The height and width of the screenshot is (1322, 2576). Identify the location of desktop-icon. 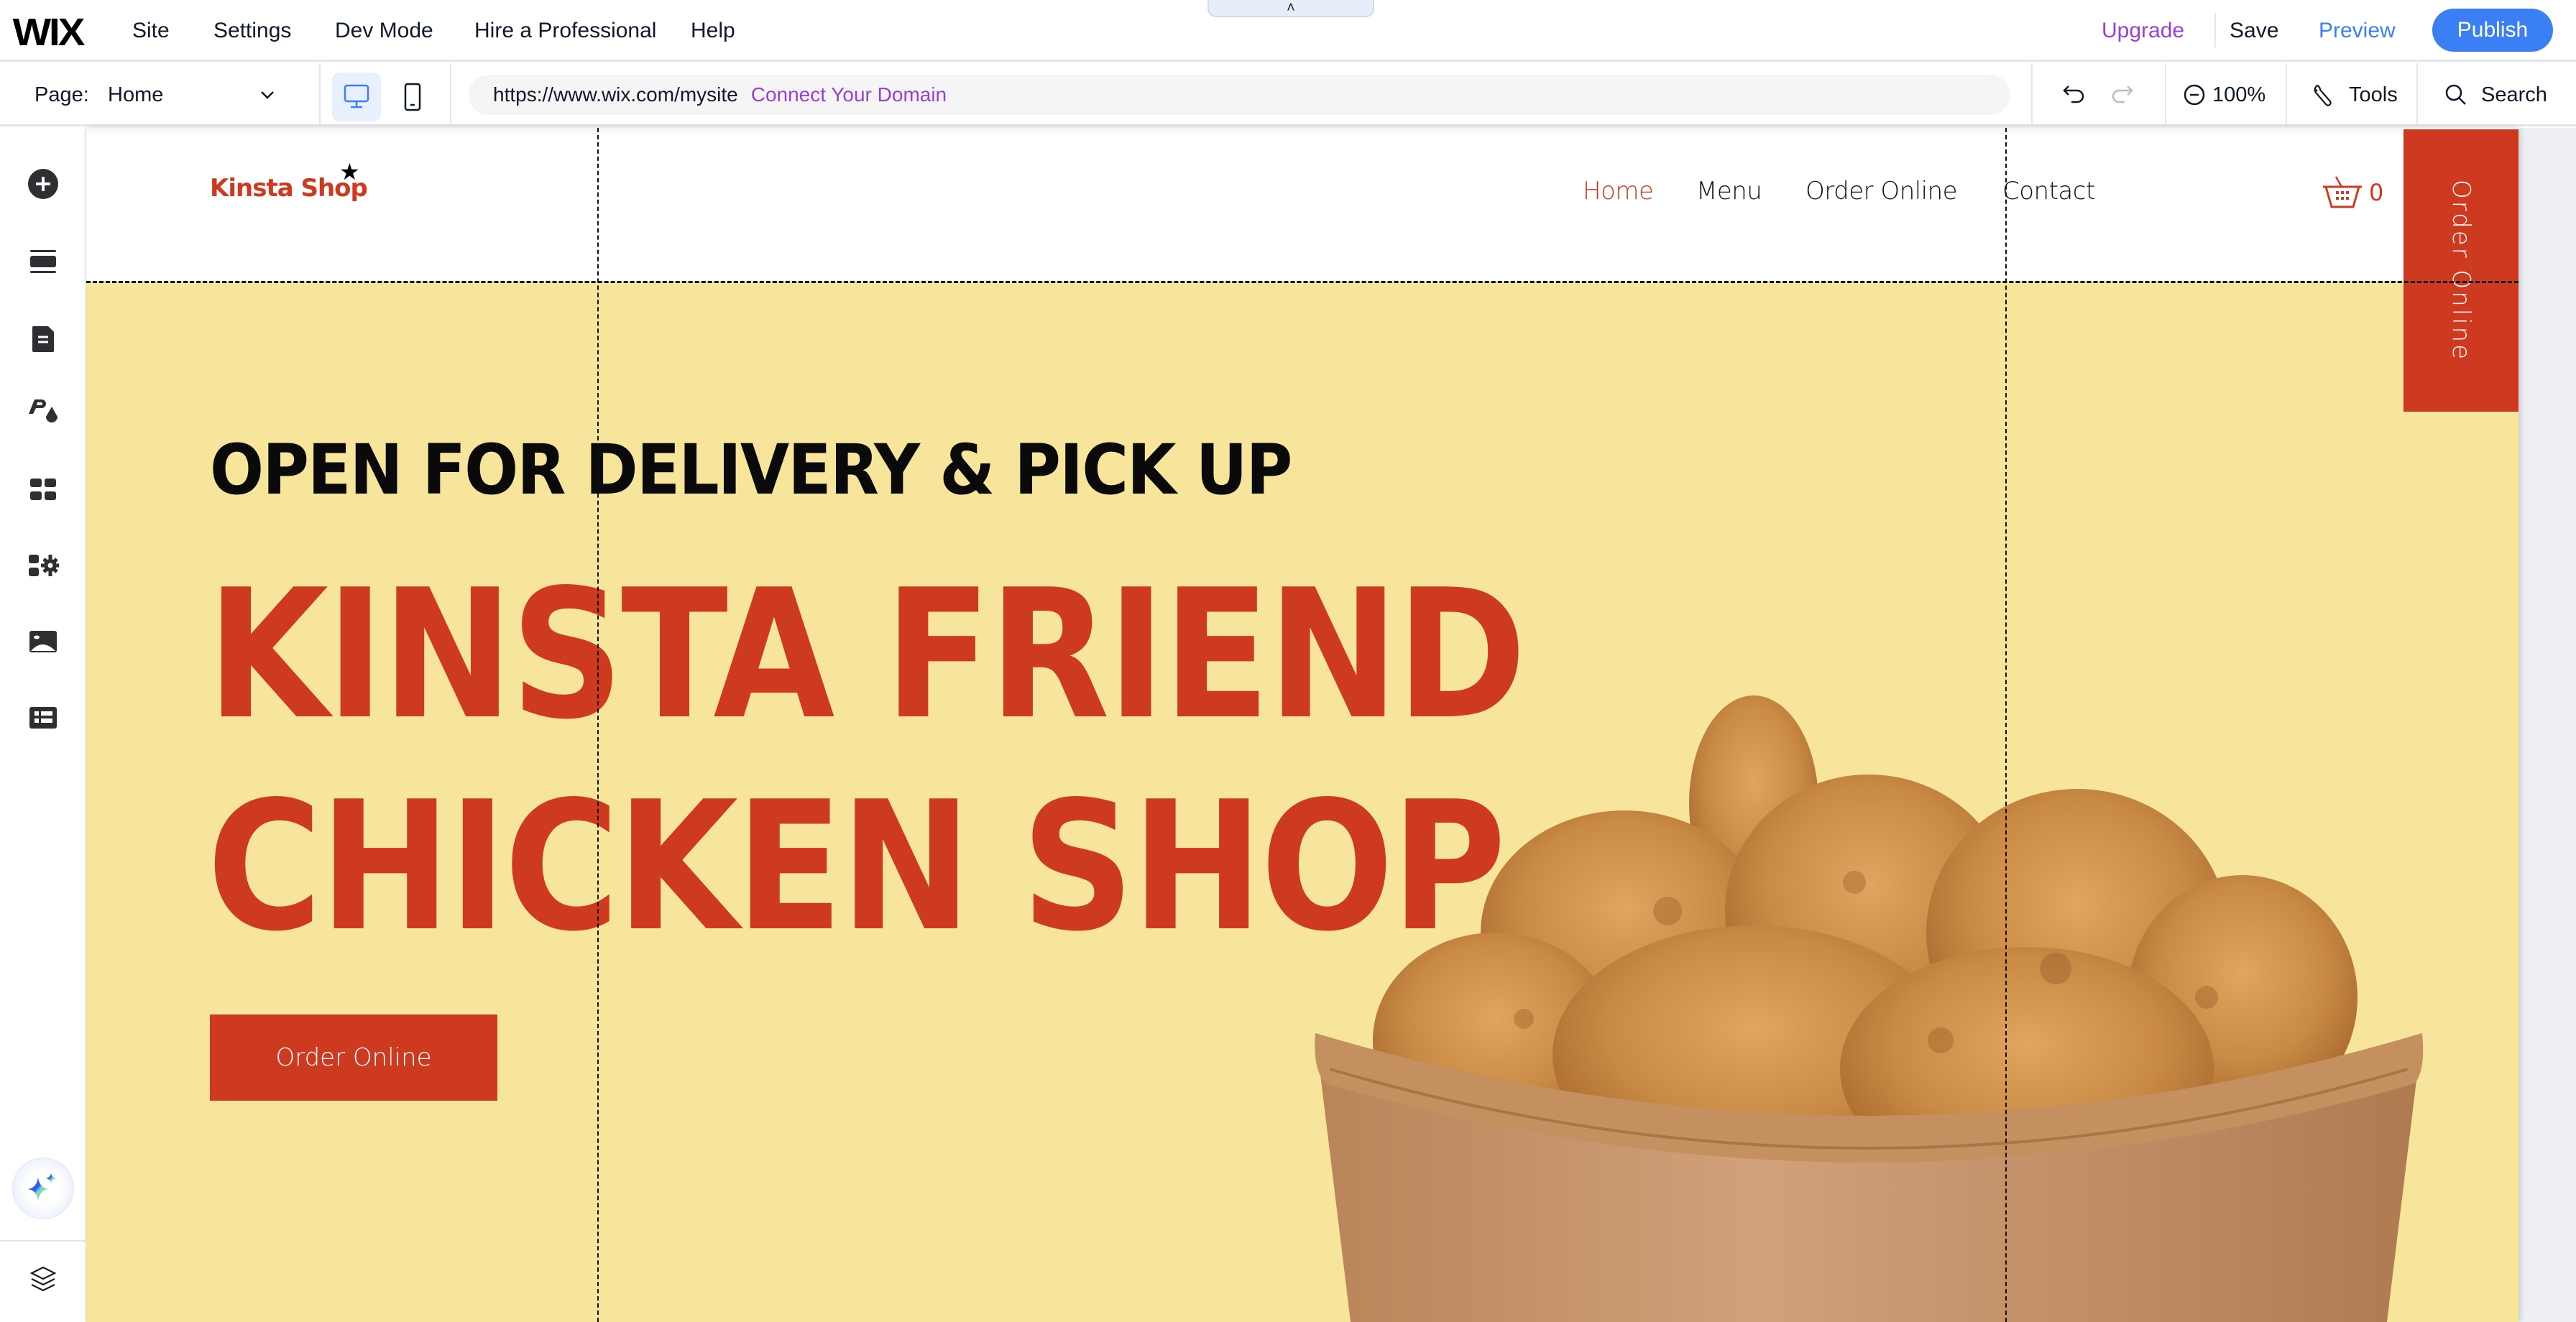
(356, 96).